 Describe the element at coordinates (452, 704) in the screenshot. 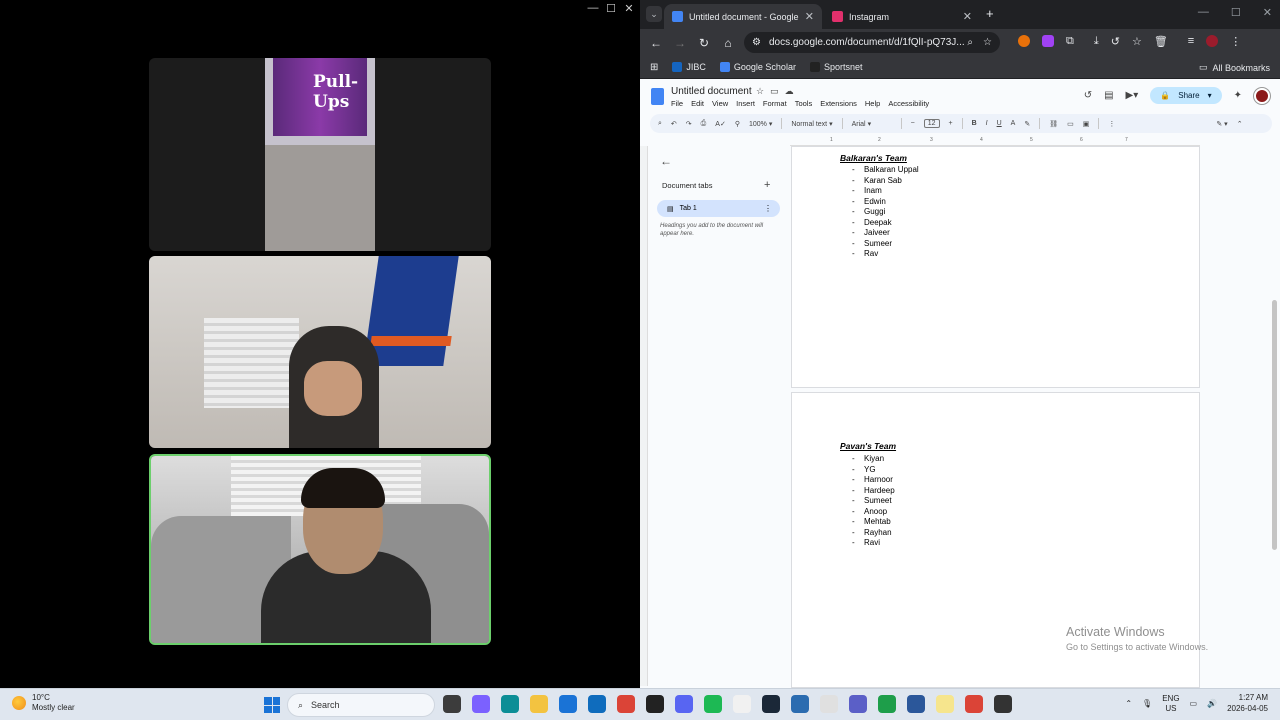

I see `task-view-icon` at that location.